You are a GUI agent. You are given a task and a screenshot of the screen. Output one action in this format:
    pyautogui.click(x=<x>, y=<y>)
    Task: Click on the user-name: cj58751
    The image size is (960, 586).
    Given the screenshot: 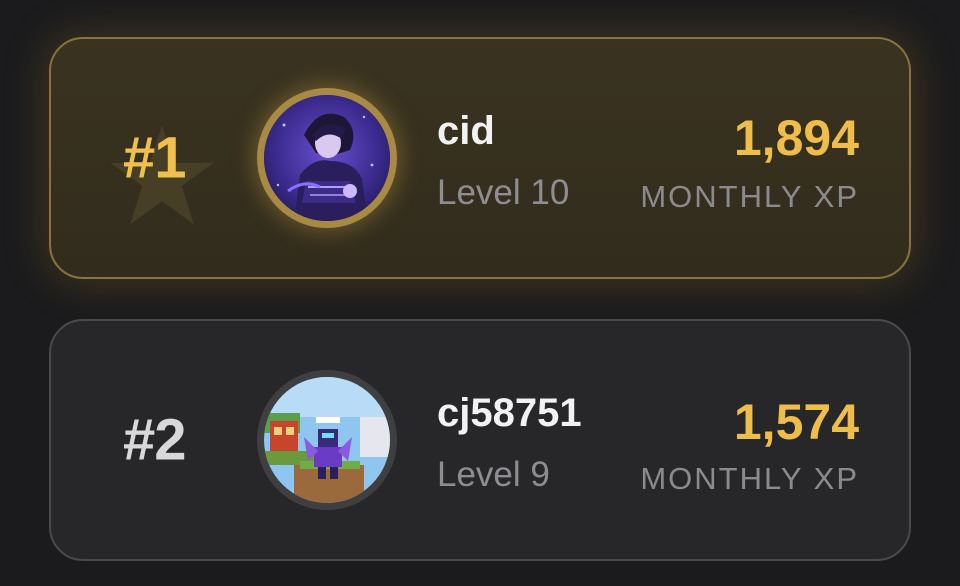 What is the action you would take?
    pyautogui.click(x=509, y=413)
    